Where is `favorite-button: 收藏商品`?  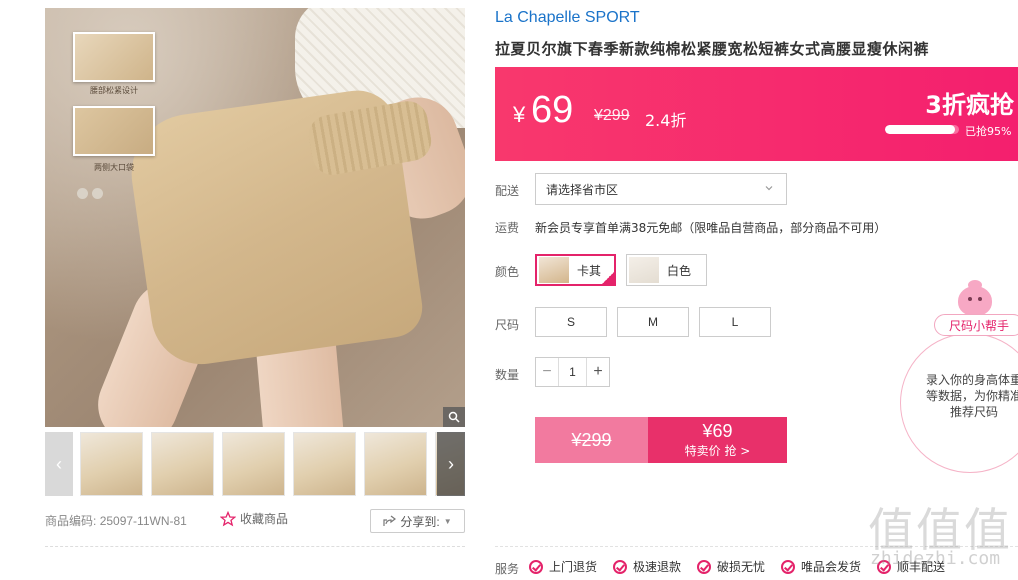 favorite-button: 收藏商品 is located at coordinates (254, 518).